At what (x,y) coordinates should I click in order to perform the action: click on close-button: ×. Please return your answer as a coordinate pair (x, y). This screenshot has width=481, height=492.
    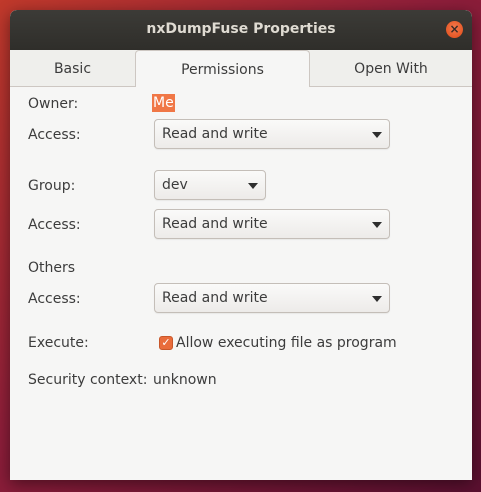
    Looking at the image, I should click on (454, 29).